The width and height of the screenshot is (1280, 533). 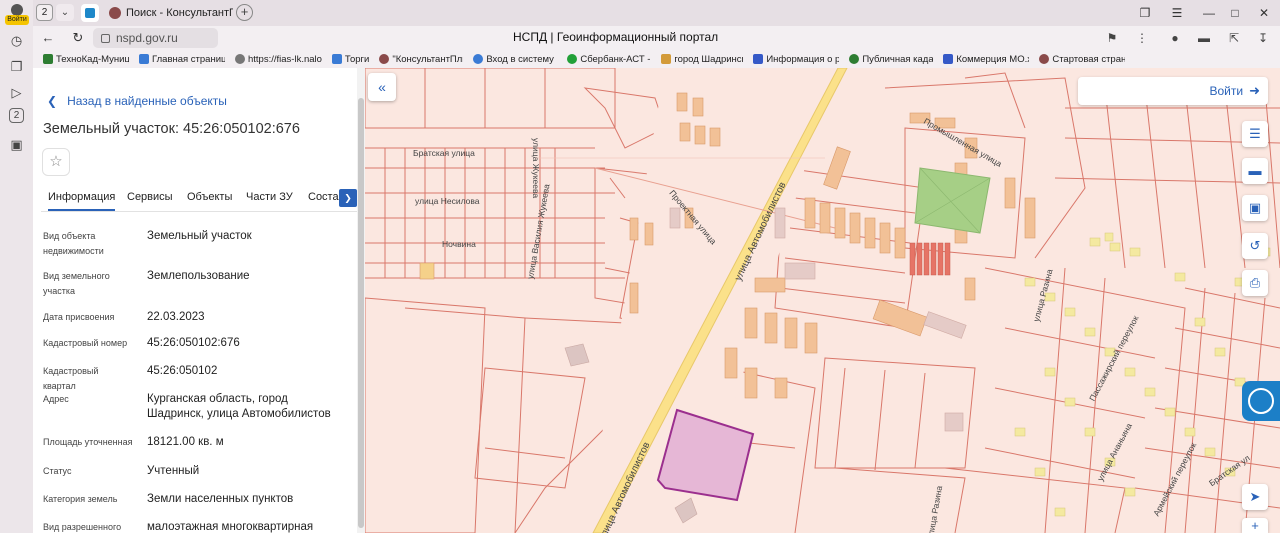 What do you see at coordinates (82, 201) in the screenshot?
I see `tab-information: Информация` at bounding box center [82, 201].